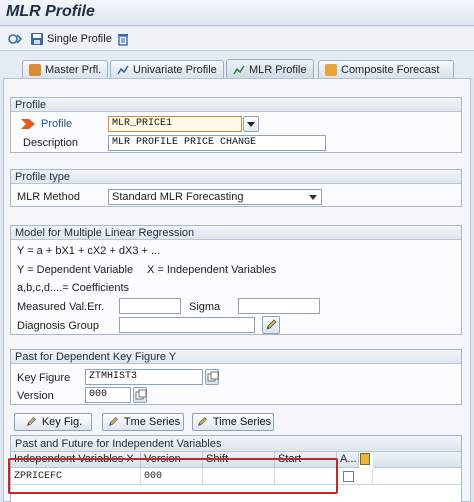 The image size is (474, 502). What do you see at coordinates (279, 306) in the screenshot?
I see `sigma-input` at bounding box center [279, 306].